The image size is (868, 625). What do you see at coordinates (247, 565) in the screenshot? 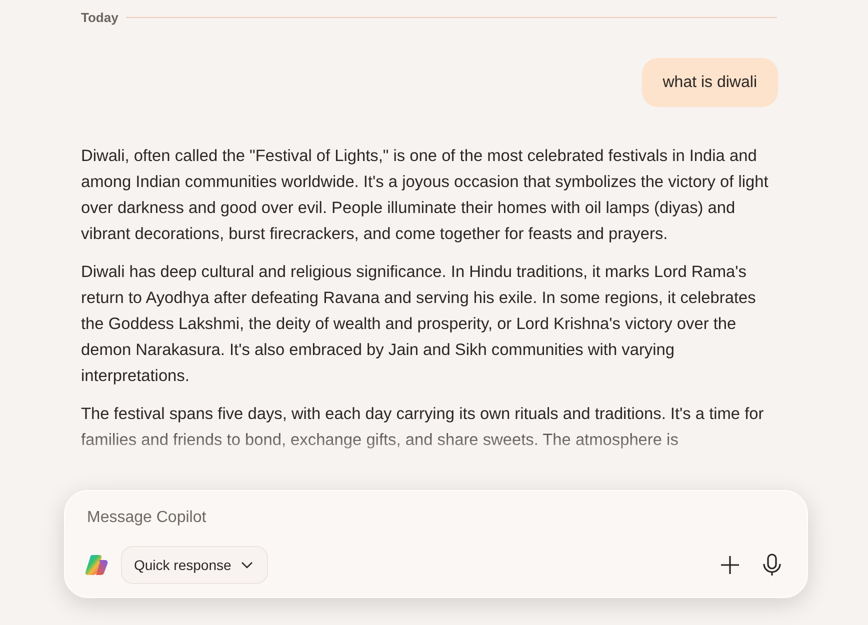
I see `chevron-down-icon` at bounding box center [247, 565].